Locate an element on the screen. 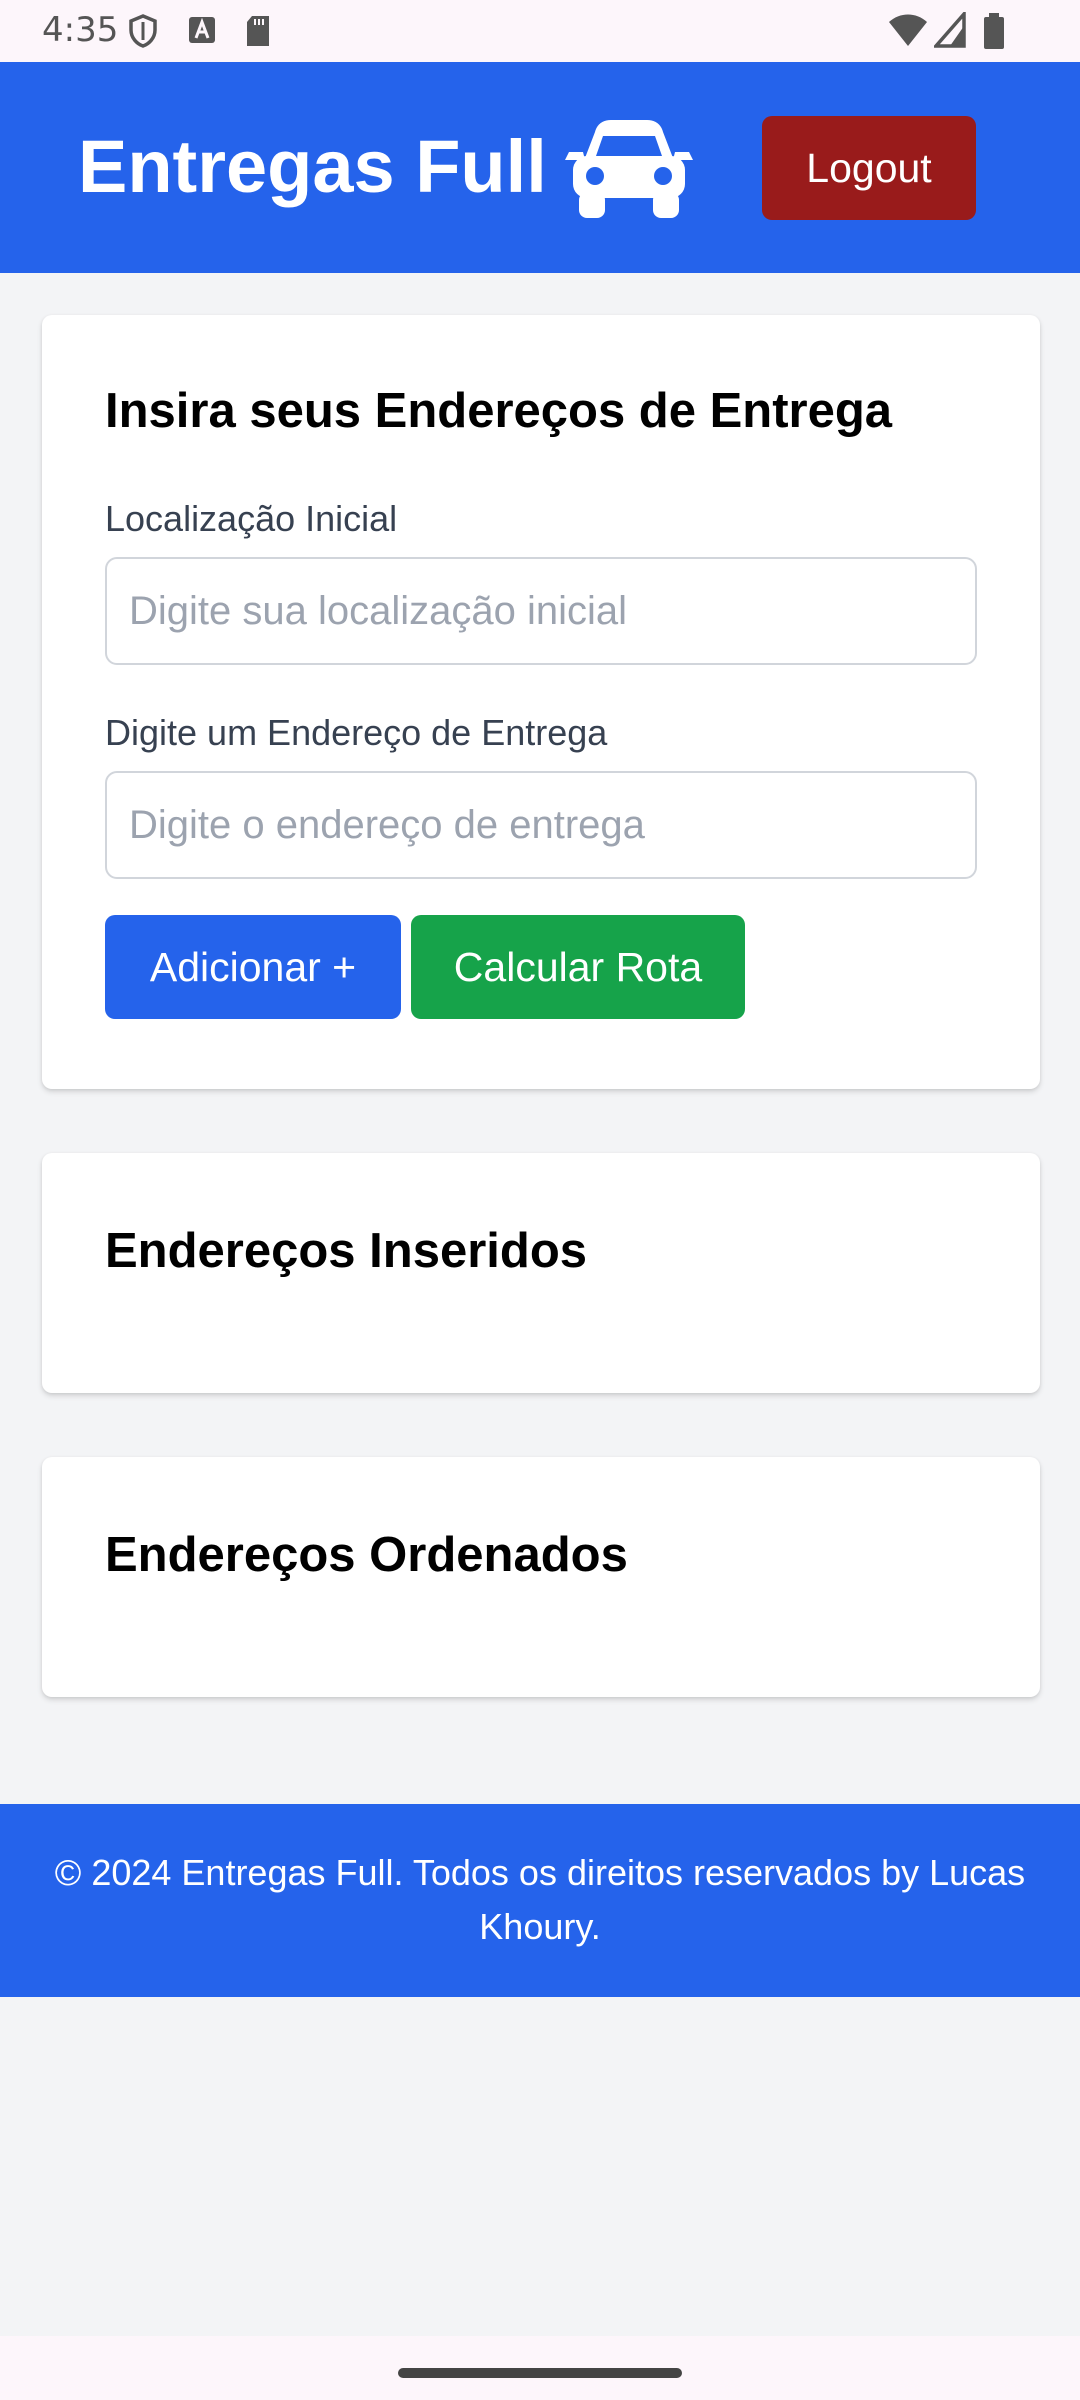 The height and width of the screenshot is (2400, 1080). add-address-button: Adicionar + is located at coordinates (253, 967).